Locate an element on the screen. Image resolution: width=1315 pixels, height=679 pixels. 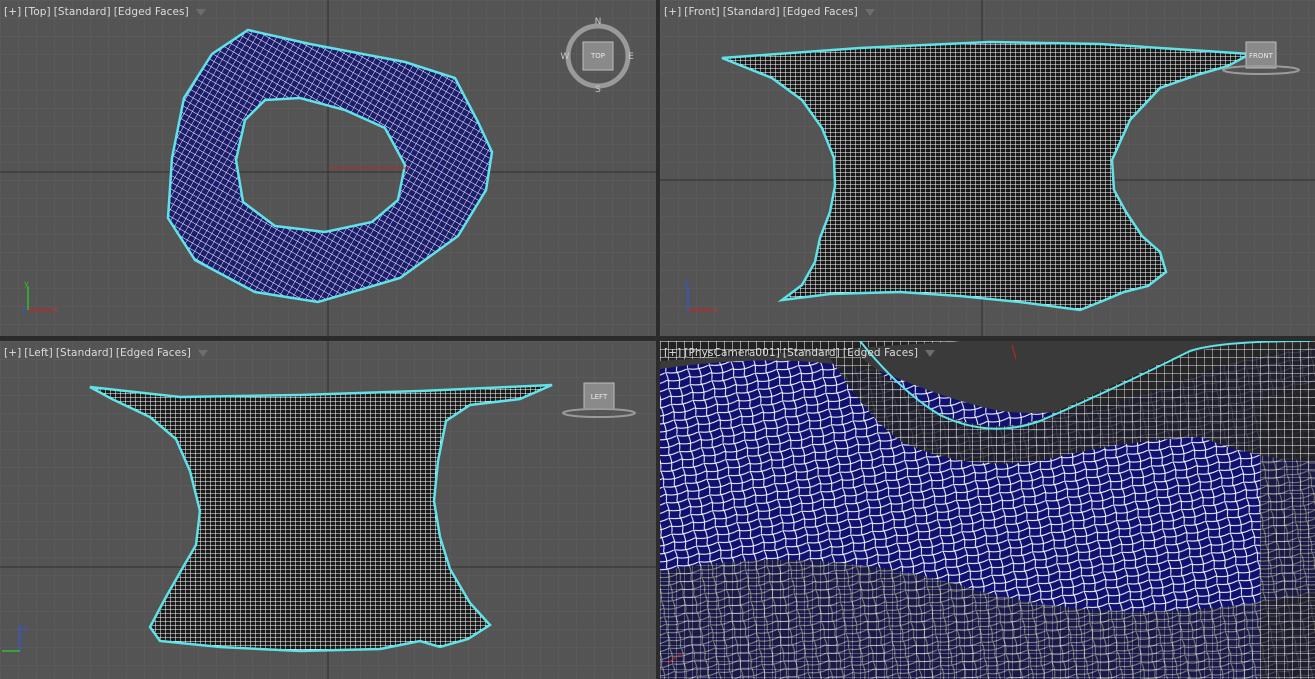
viewport-camera-shading-menu: [Standard] is located at coordinates (811, 353).